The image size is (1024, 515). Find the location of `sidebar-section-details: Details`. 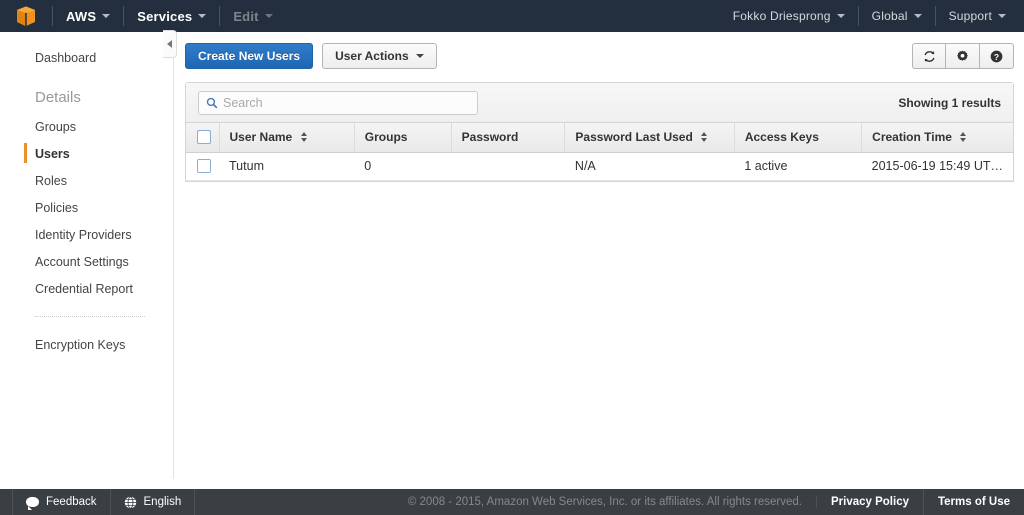

sidebar-section-details: Details is located at coordinates (86, 97).